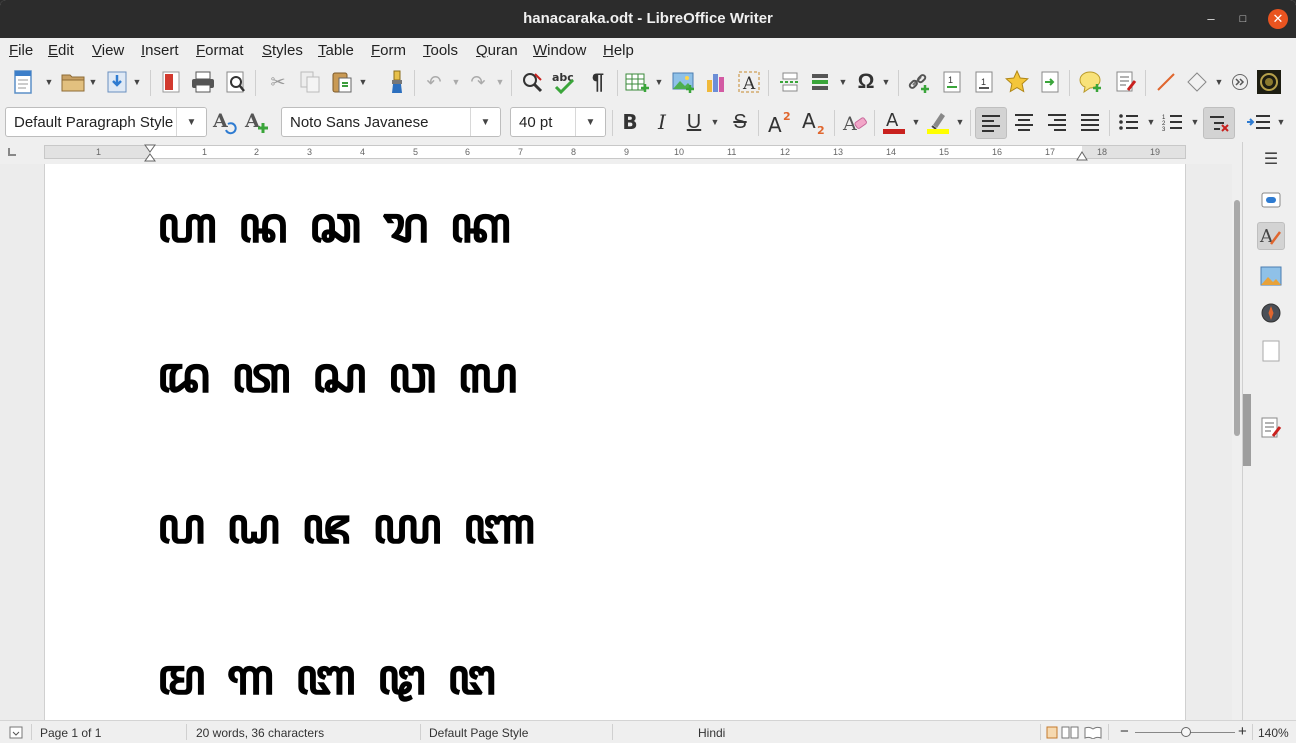  Describe the element at coordinates (919, 82) in the screenshot. I see `hyperlink-icon` at that location.